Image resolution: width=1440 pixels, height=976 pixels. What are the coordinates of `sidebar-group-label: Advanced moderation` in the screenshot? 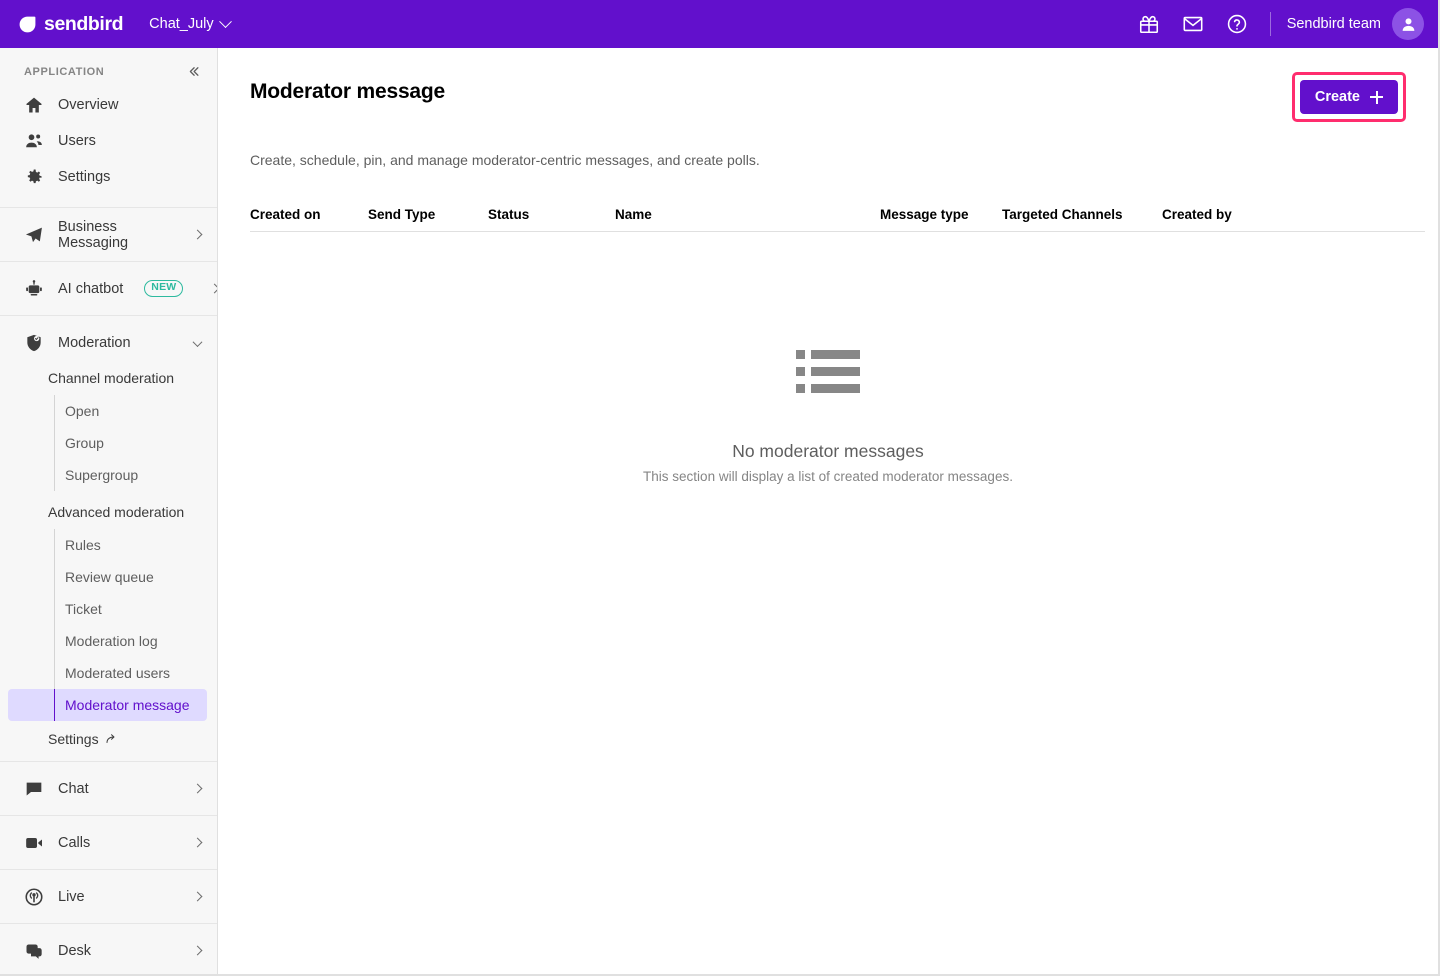 It's located at (116, 512).